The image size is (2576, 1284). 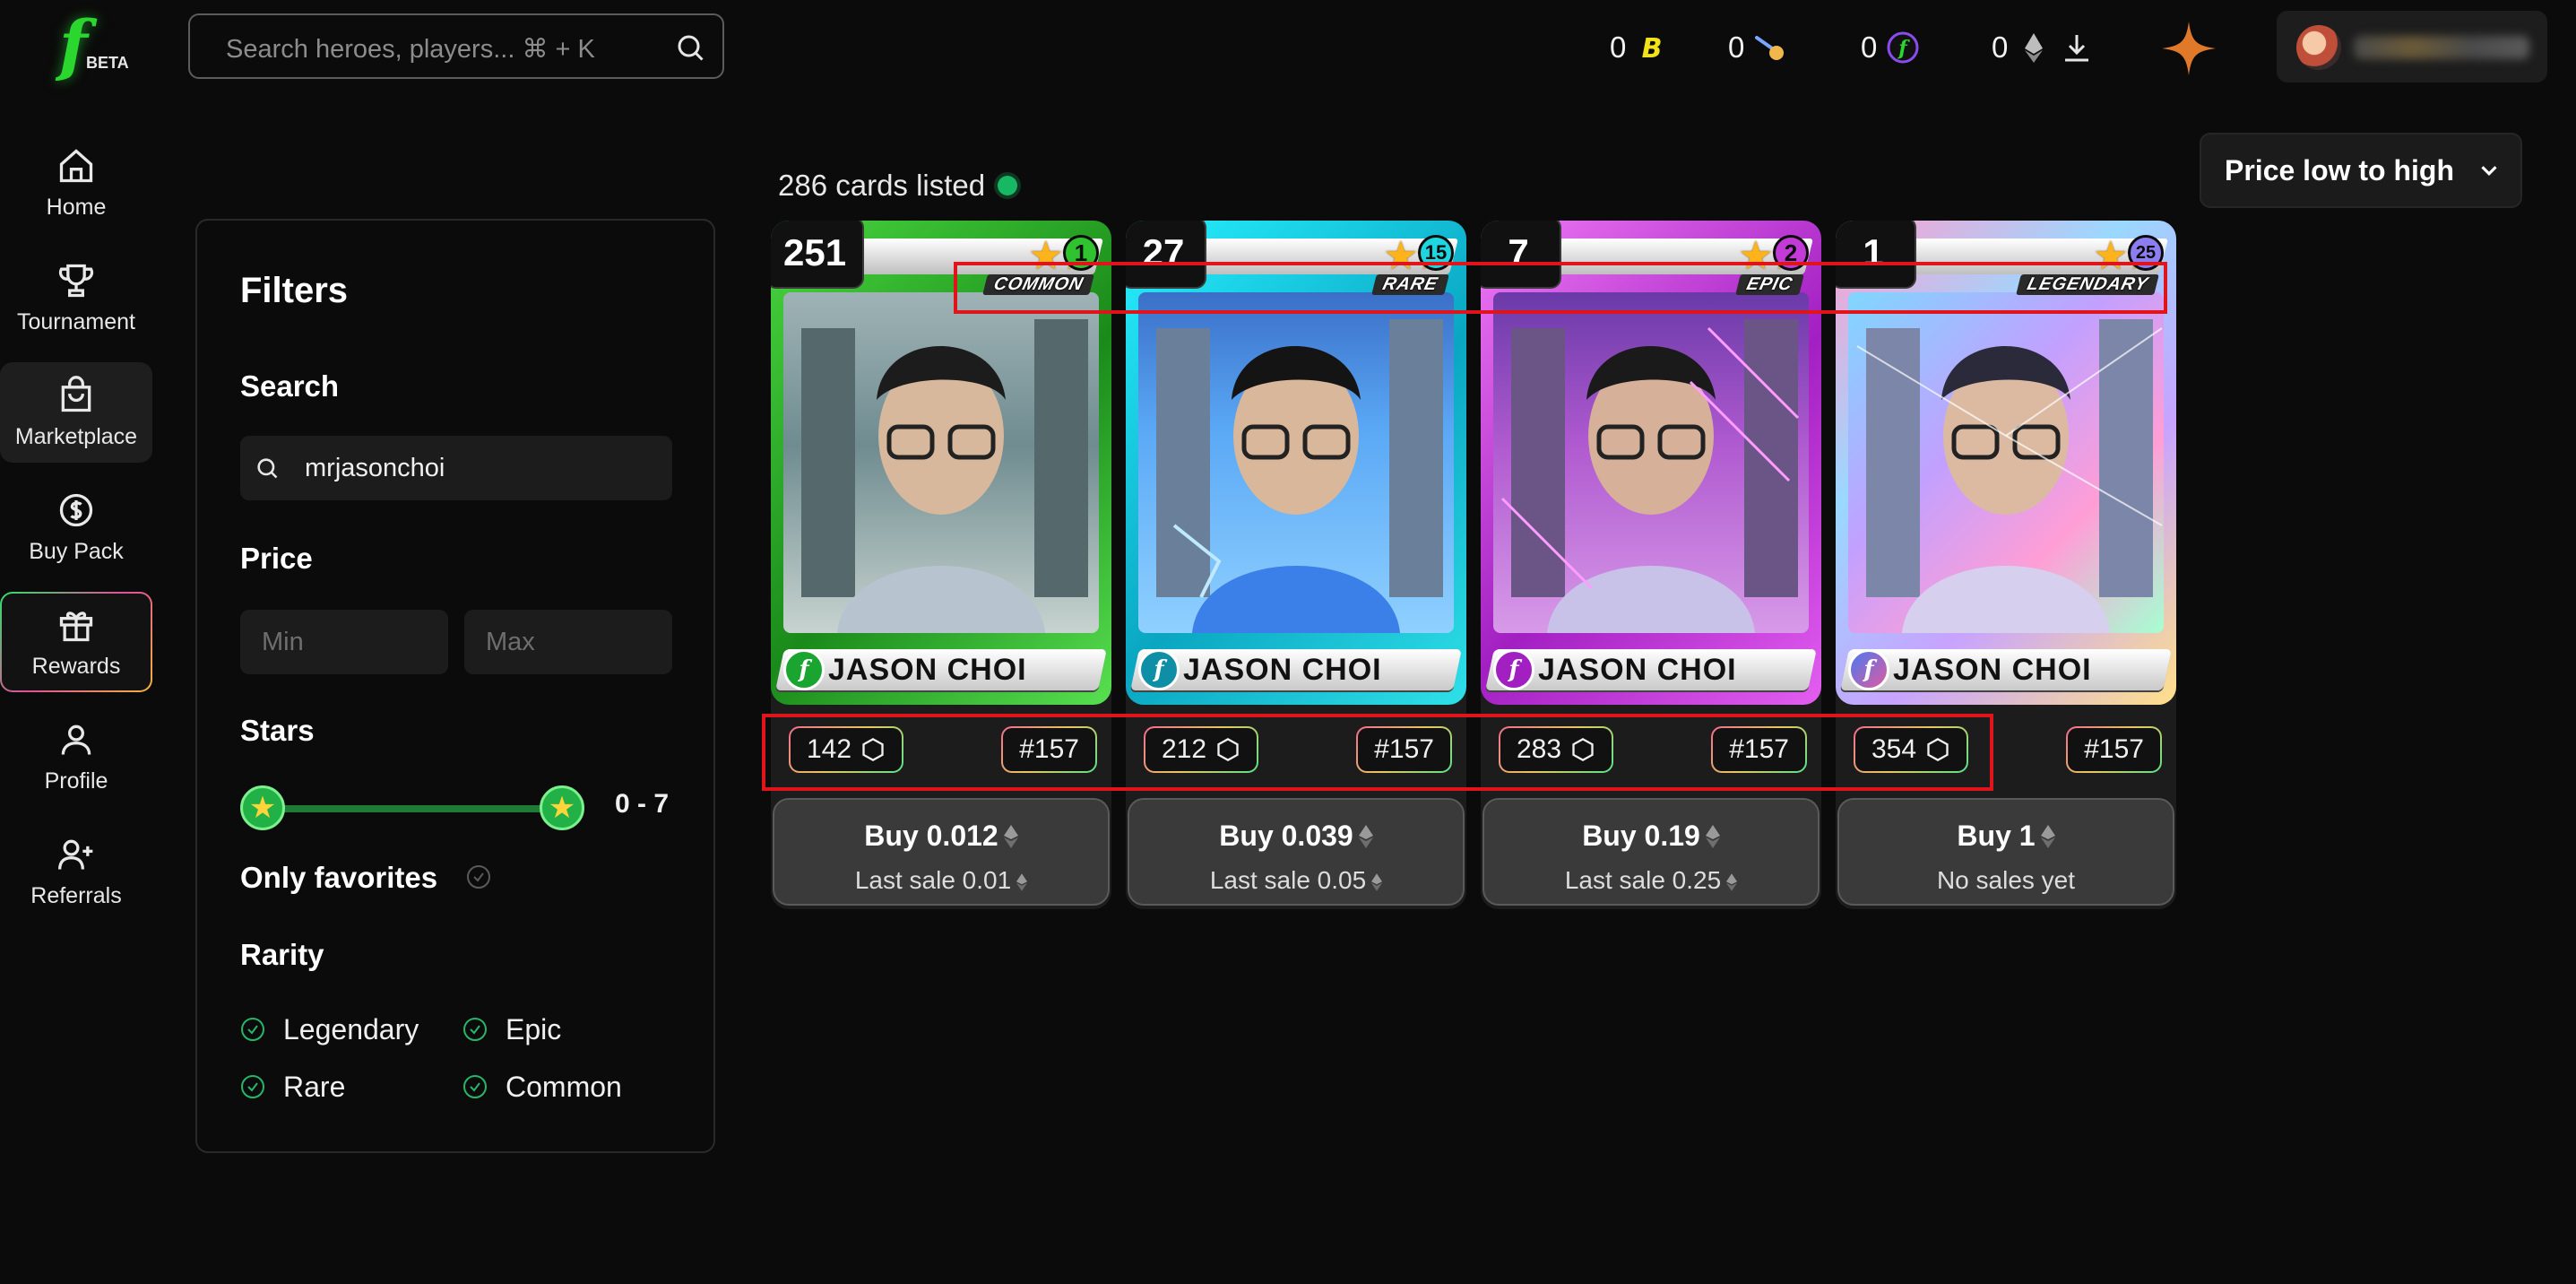 What do you see at coordinates (1618, 47) in the screenshot?
I see `balance-b-coin-amount: 0` at bounding box center [1618, 47].